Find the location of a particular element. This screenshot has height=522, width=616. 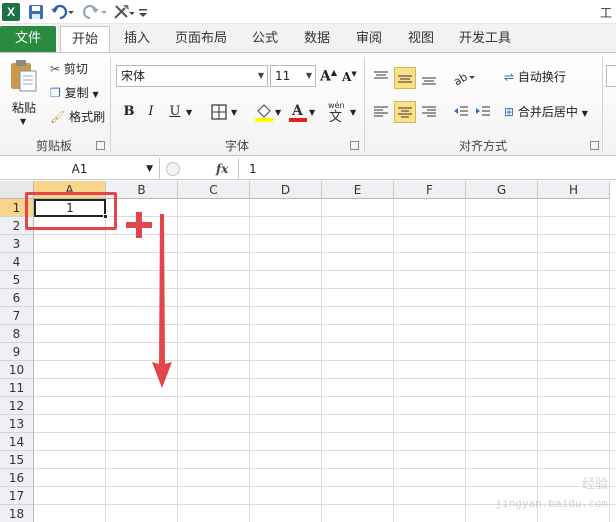

tools-icon is located at coordinates (123, 12).